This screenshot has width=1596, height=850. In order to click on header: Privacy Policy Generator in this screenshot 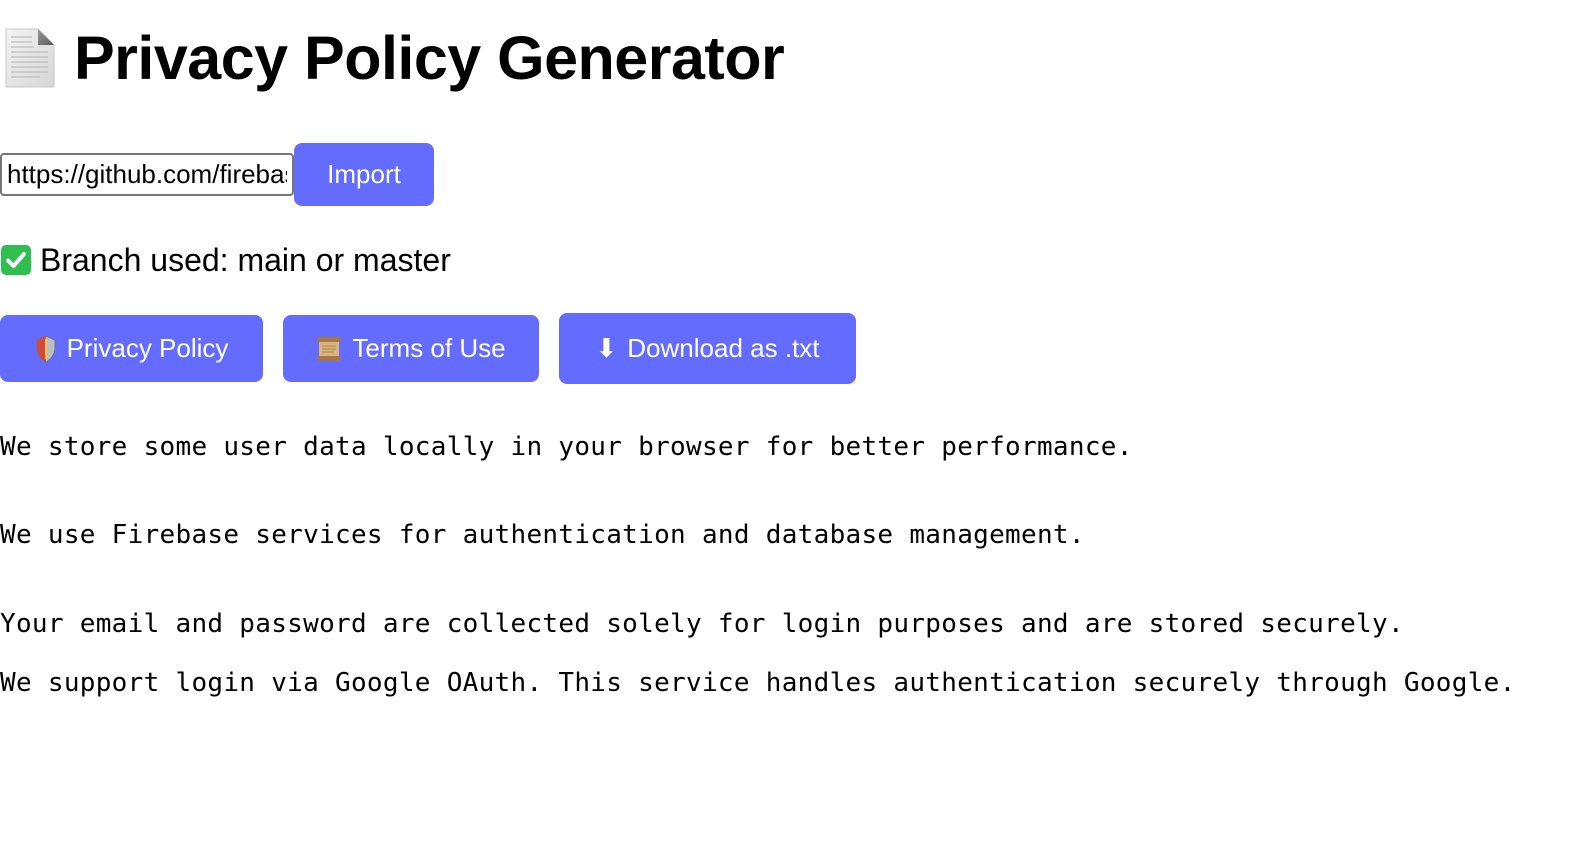, I will do `click(392, 58)`.